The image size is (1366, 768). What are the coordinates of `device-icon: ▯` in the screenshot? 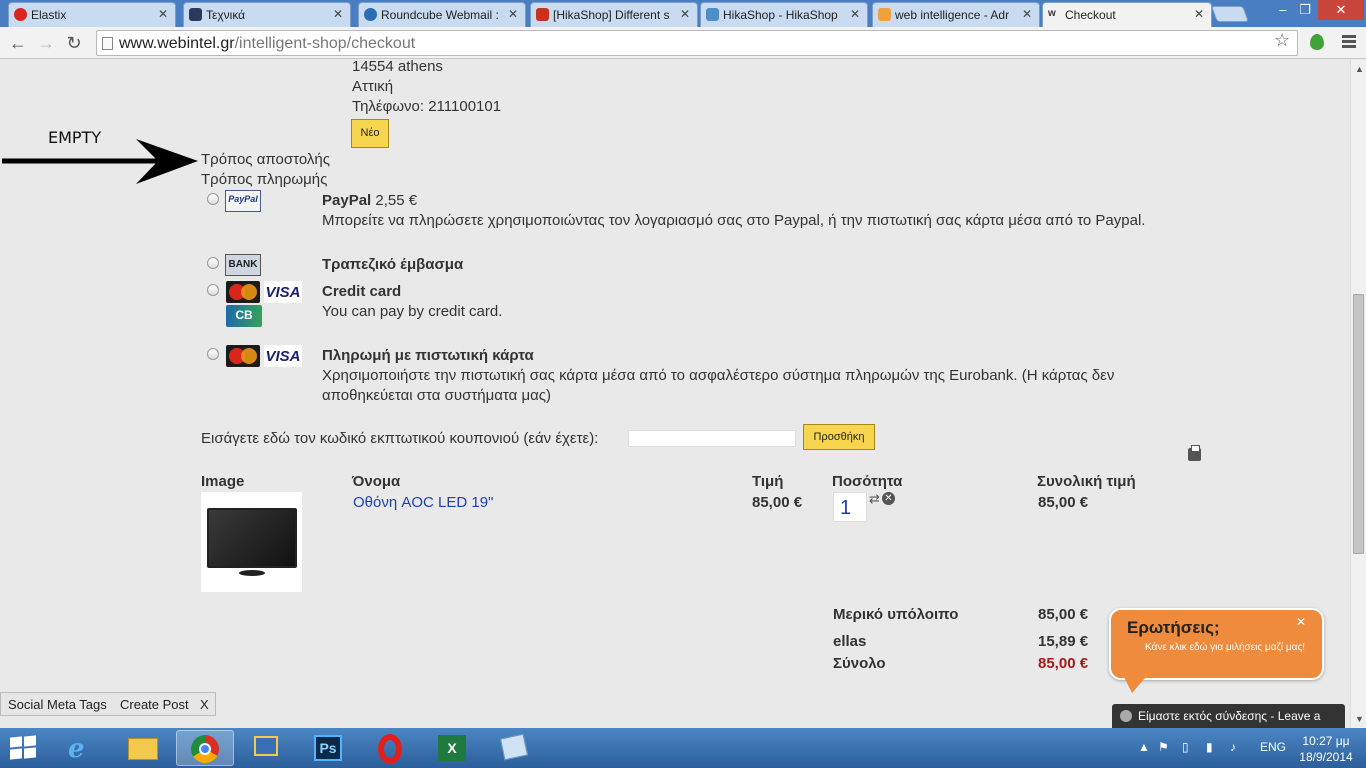 It's located at (1185, 747).